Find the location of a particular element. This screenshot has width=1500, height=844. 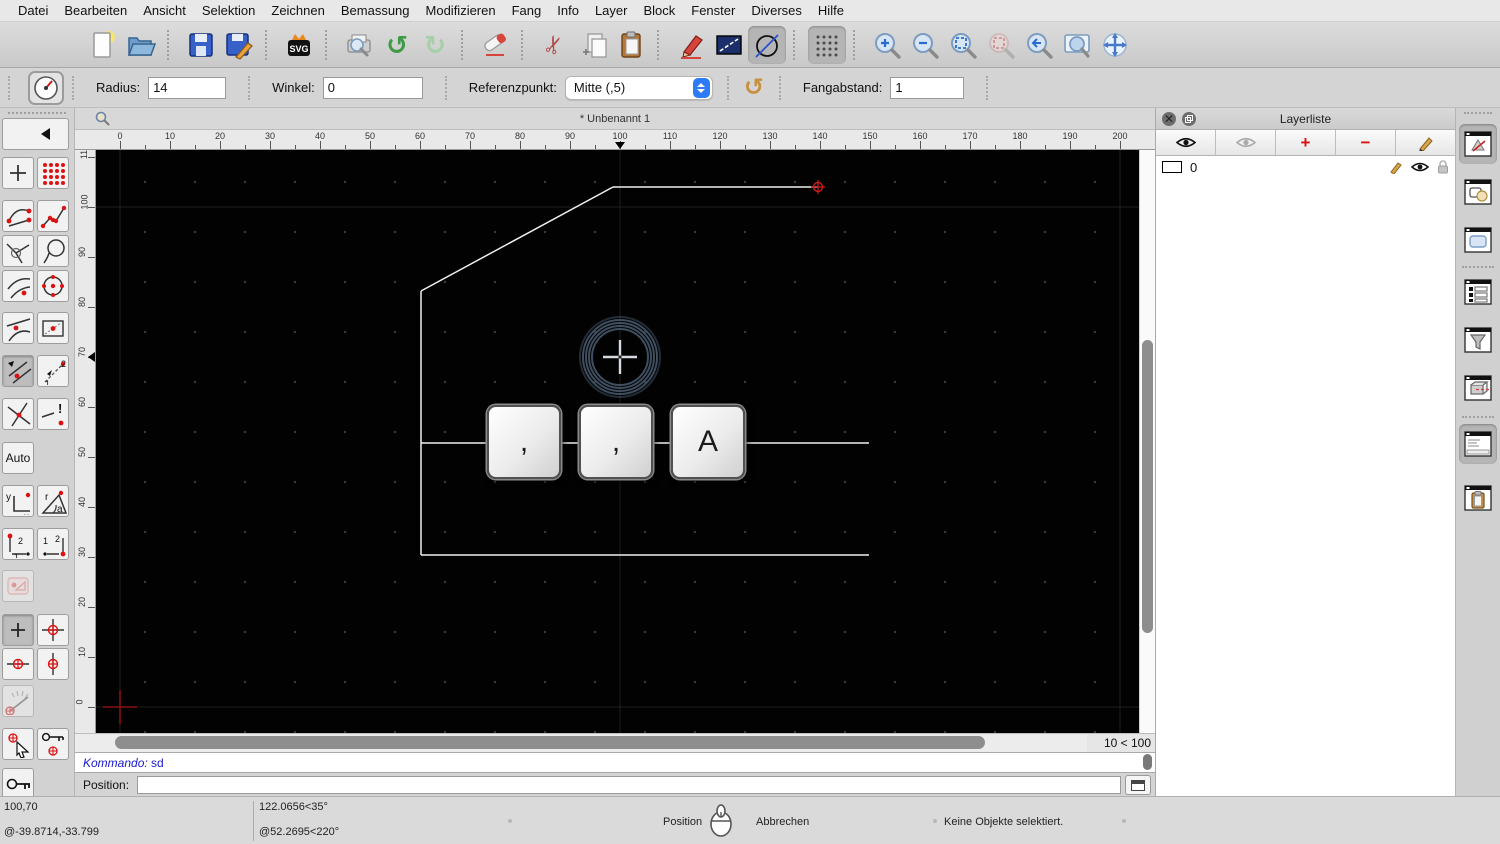

snap-center-button is located at coordinates (53, 286).